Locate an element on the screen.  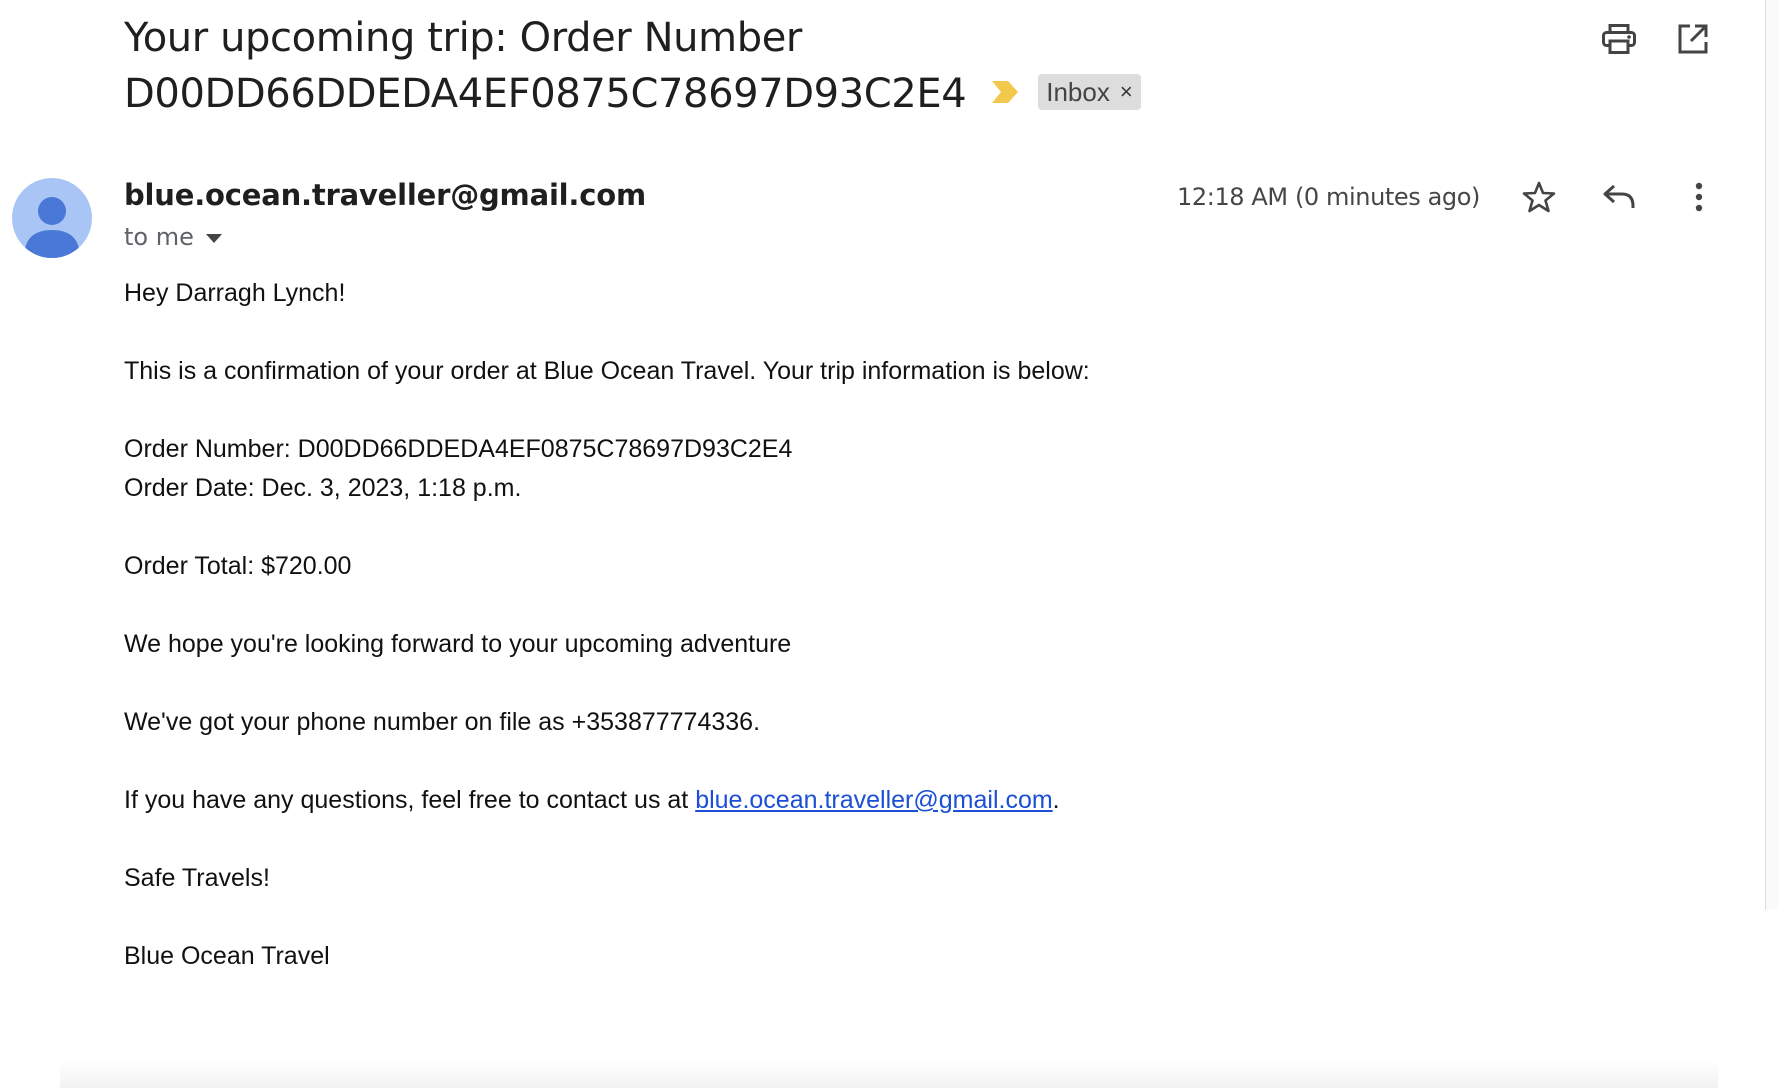
print-icon is located at coordinates (1619, 39).